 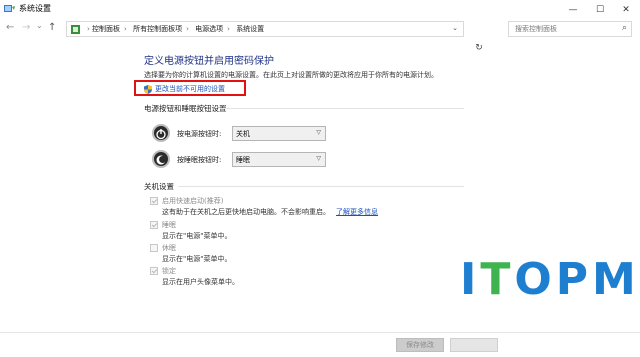 I want to click on search-icon: ⌕, so click(x=624, y=28).